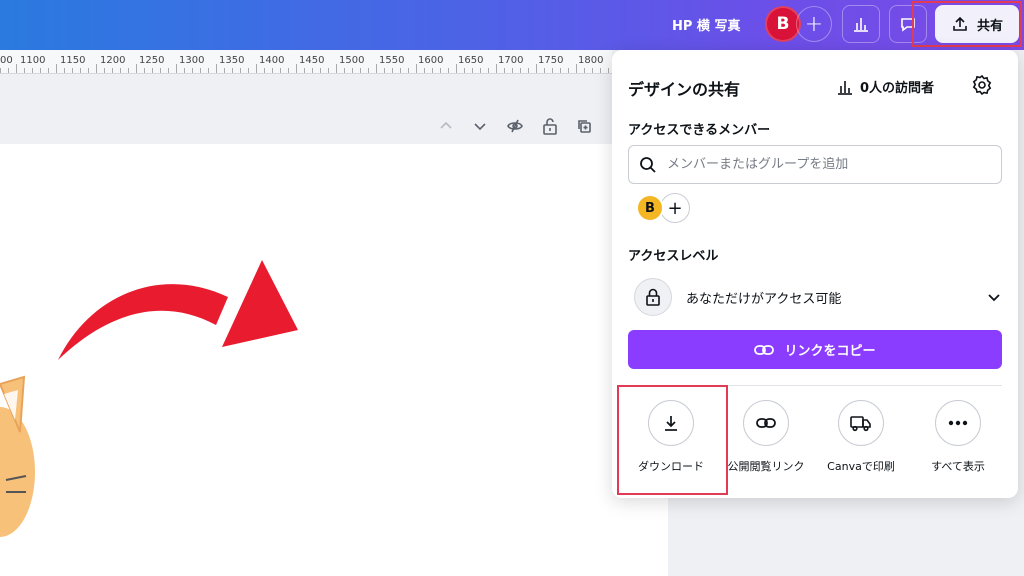 This screenshot has width=1024, height=576. I want to click on ruler-tick: 1400, so click(272, 60).